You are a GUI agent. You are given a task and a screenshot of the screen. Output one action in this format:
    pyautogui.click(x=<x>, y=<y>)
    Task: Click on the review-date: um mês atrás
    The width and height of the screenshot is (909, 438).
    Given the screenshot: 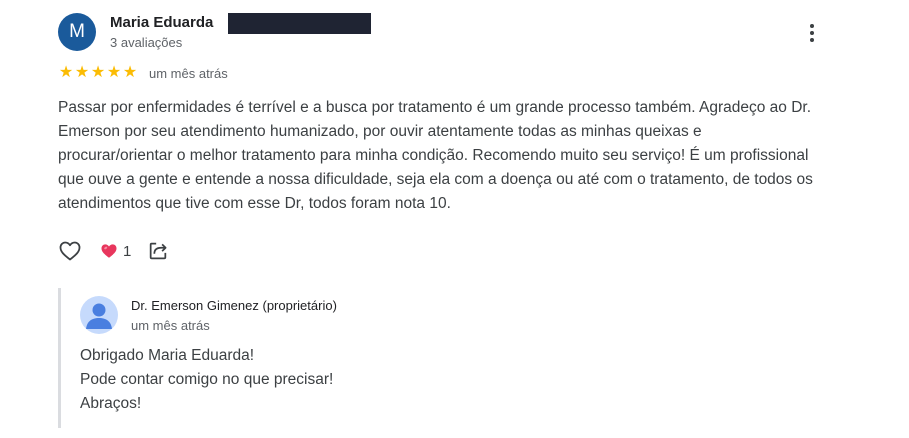 What is the action you would take?
    pyautogui.click(x=188, y=73)
    